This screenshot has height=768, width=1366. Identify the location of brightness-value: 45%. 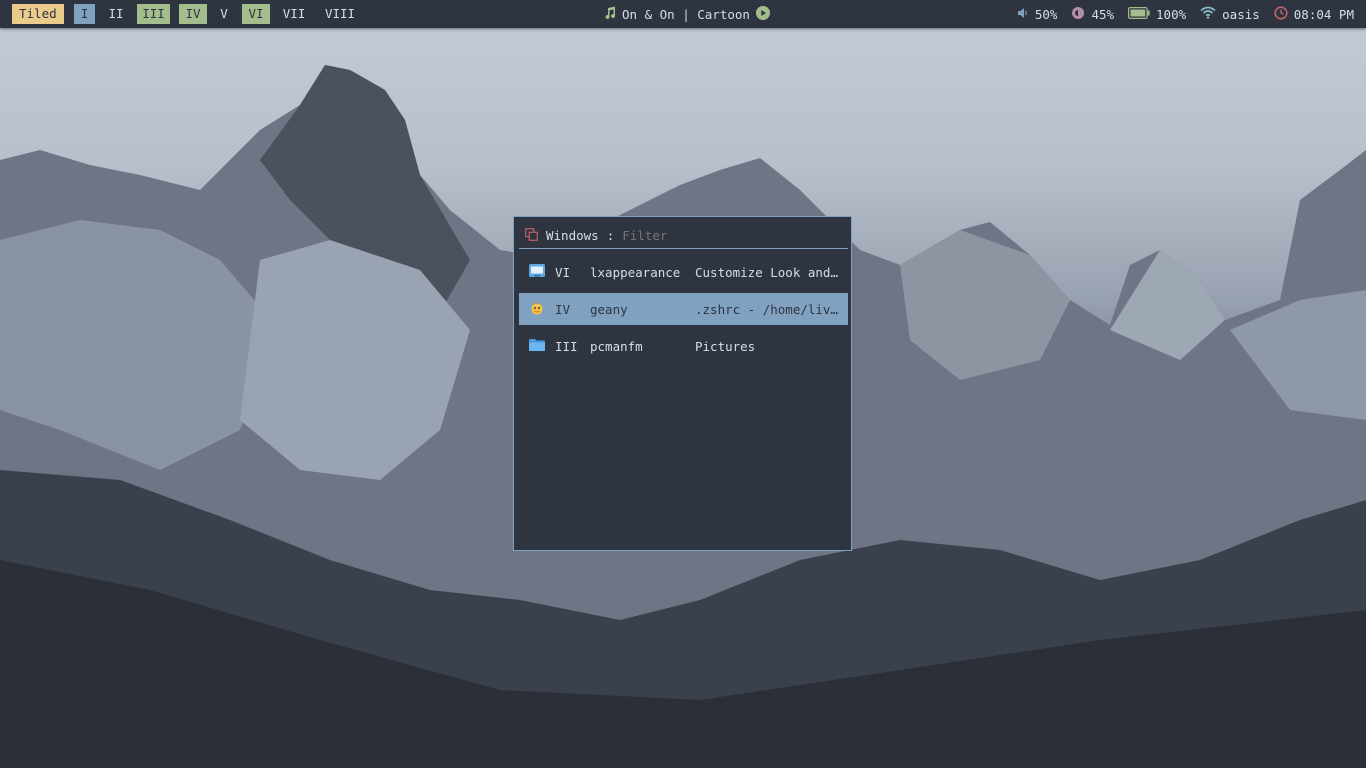
(1103, 14).